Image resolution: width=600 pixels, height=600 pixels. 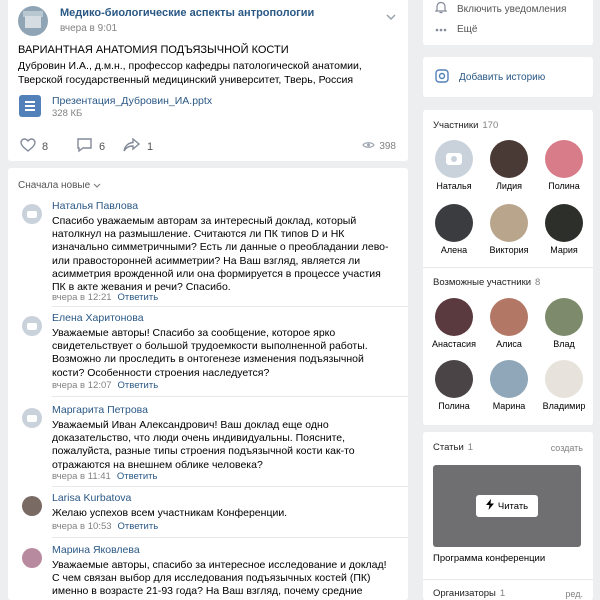 What do you see at coordinates (138, 146) in the screenshot?
I see `share-button: 1` at bounding box center [138, 146].